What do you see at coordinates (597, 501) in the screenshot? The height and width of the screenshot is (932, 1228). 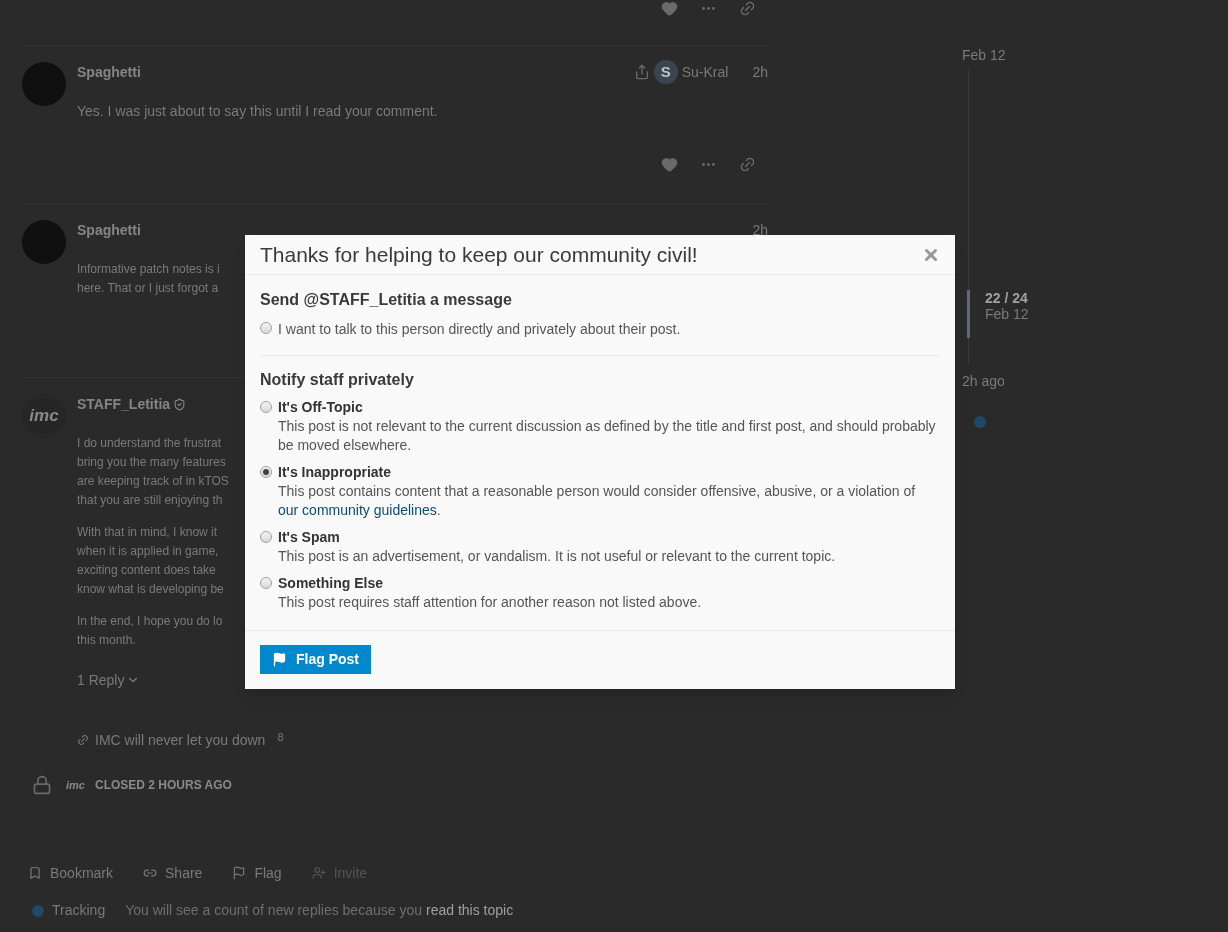 I see `option-description: This post contains content that a reasonable person would consider offensive, abusive, or a violation of our community guidelines.` at bounding box center [597, 501].